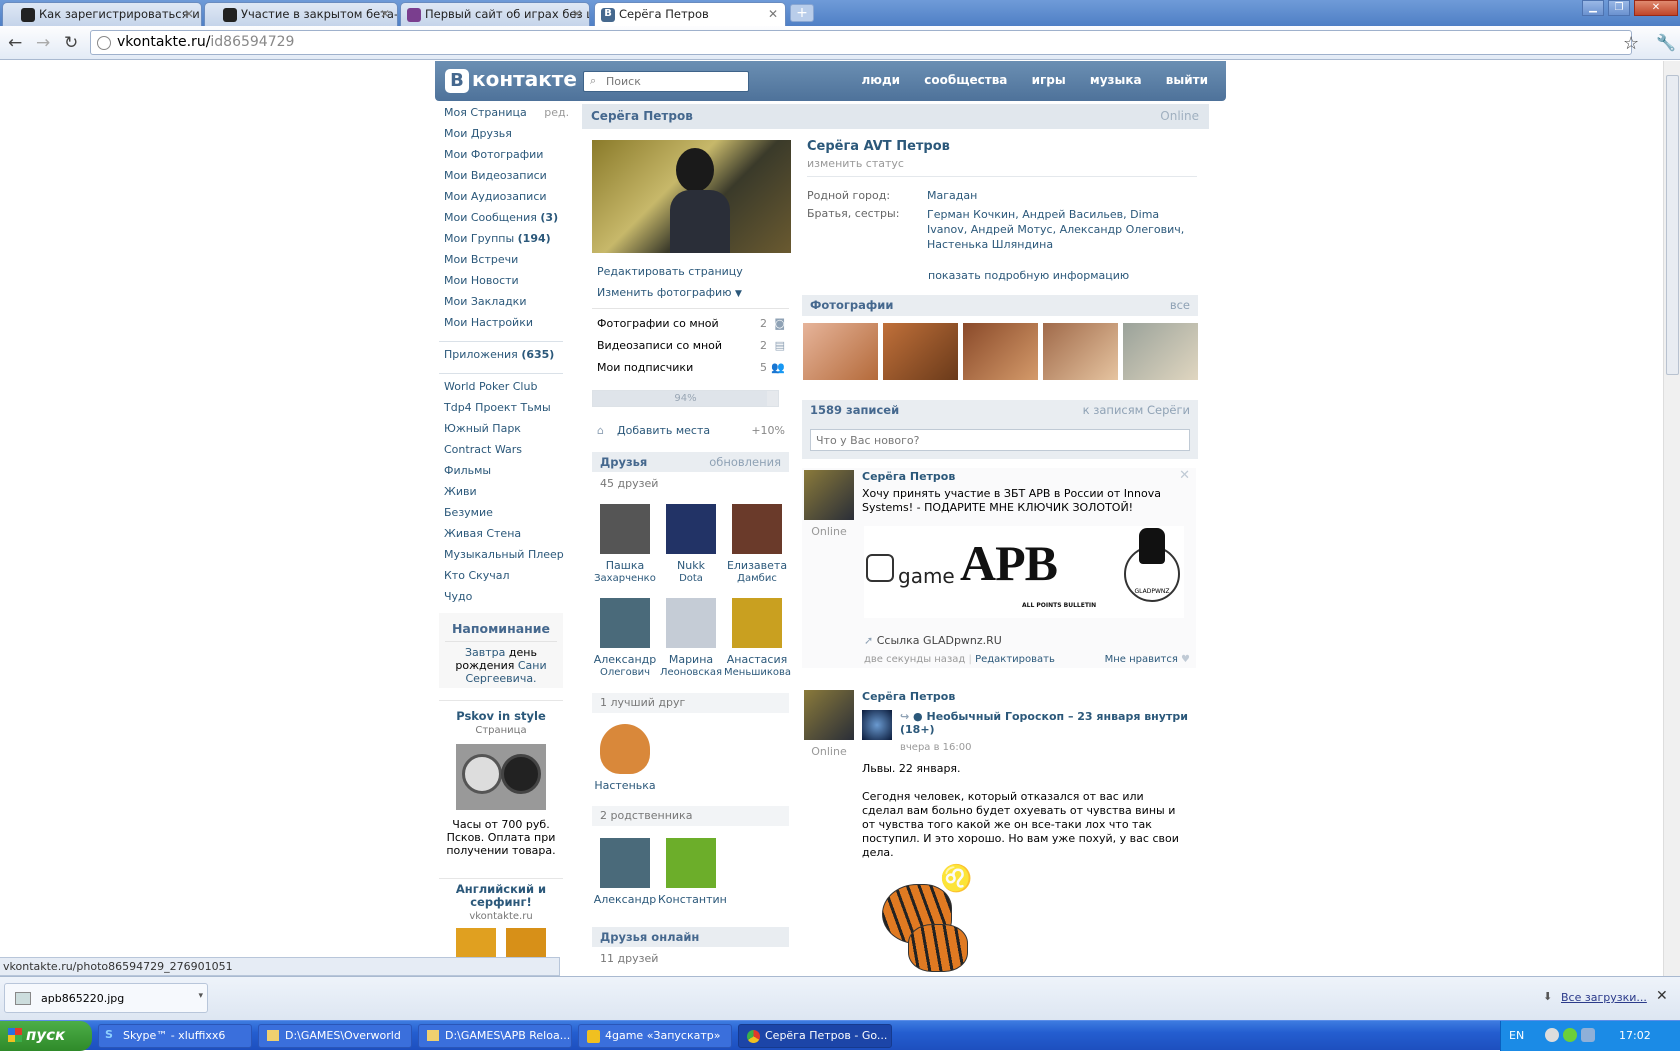  What do you see at coordinates (501, 200) in the screenshot?
I see `nav-audio: Мои Аудиозаписи` at bounding box center [501, 200].